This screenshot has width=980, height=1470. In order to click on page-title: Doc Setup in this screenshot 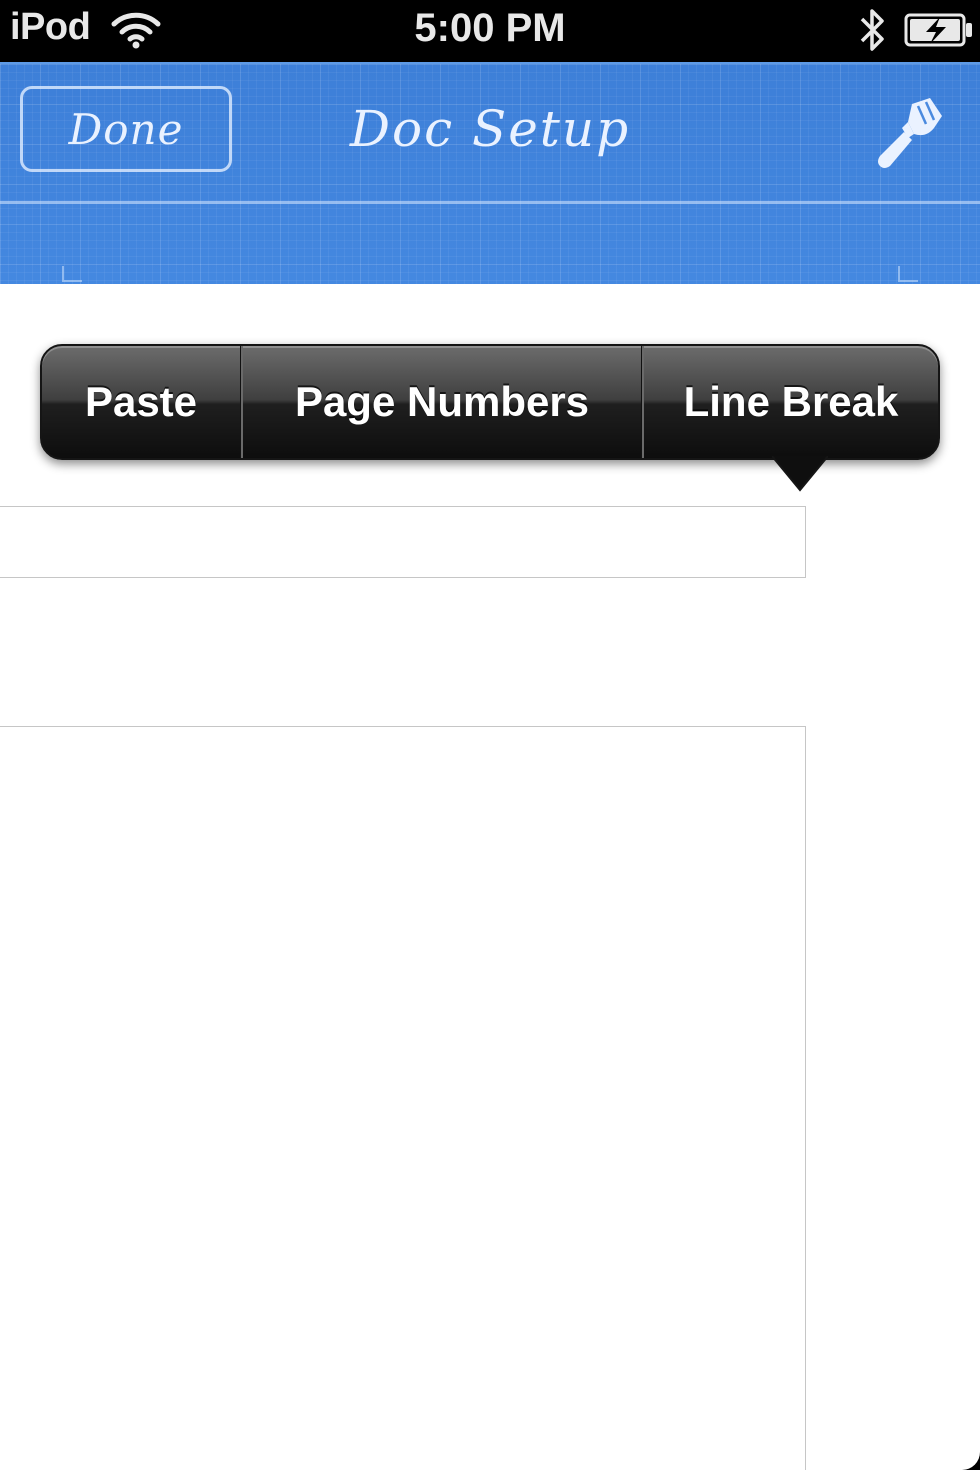, I will do `click(490, 129)`.